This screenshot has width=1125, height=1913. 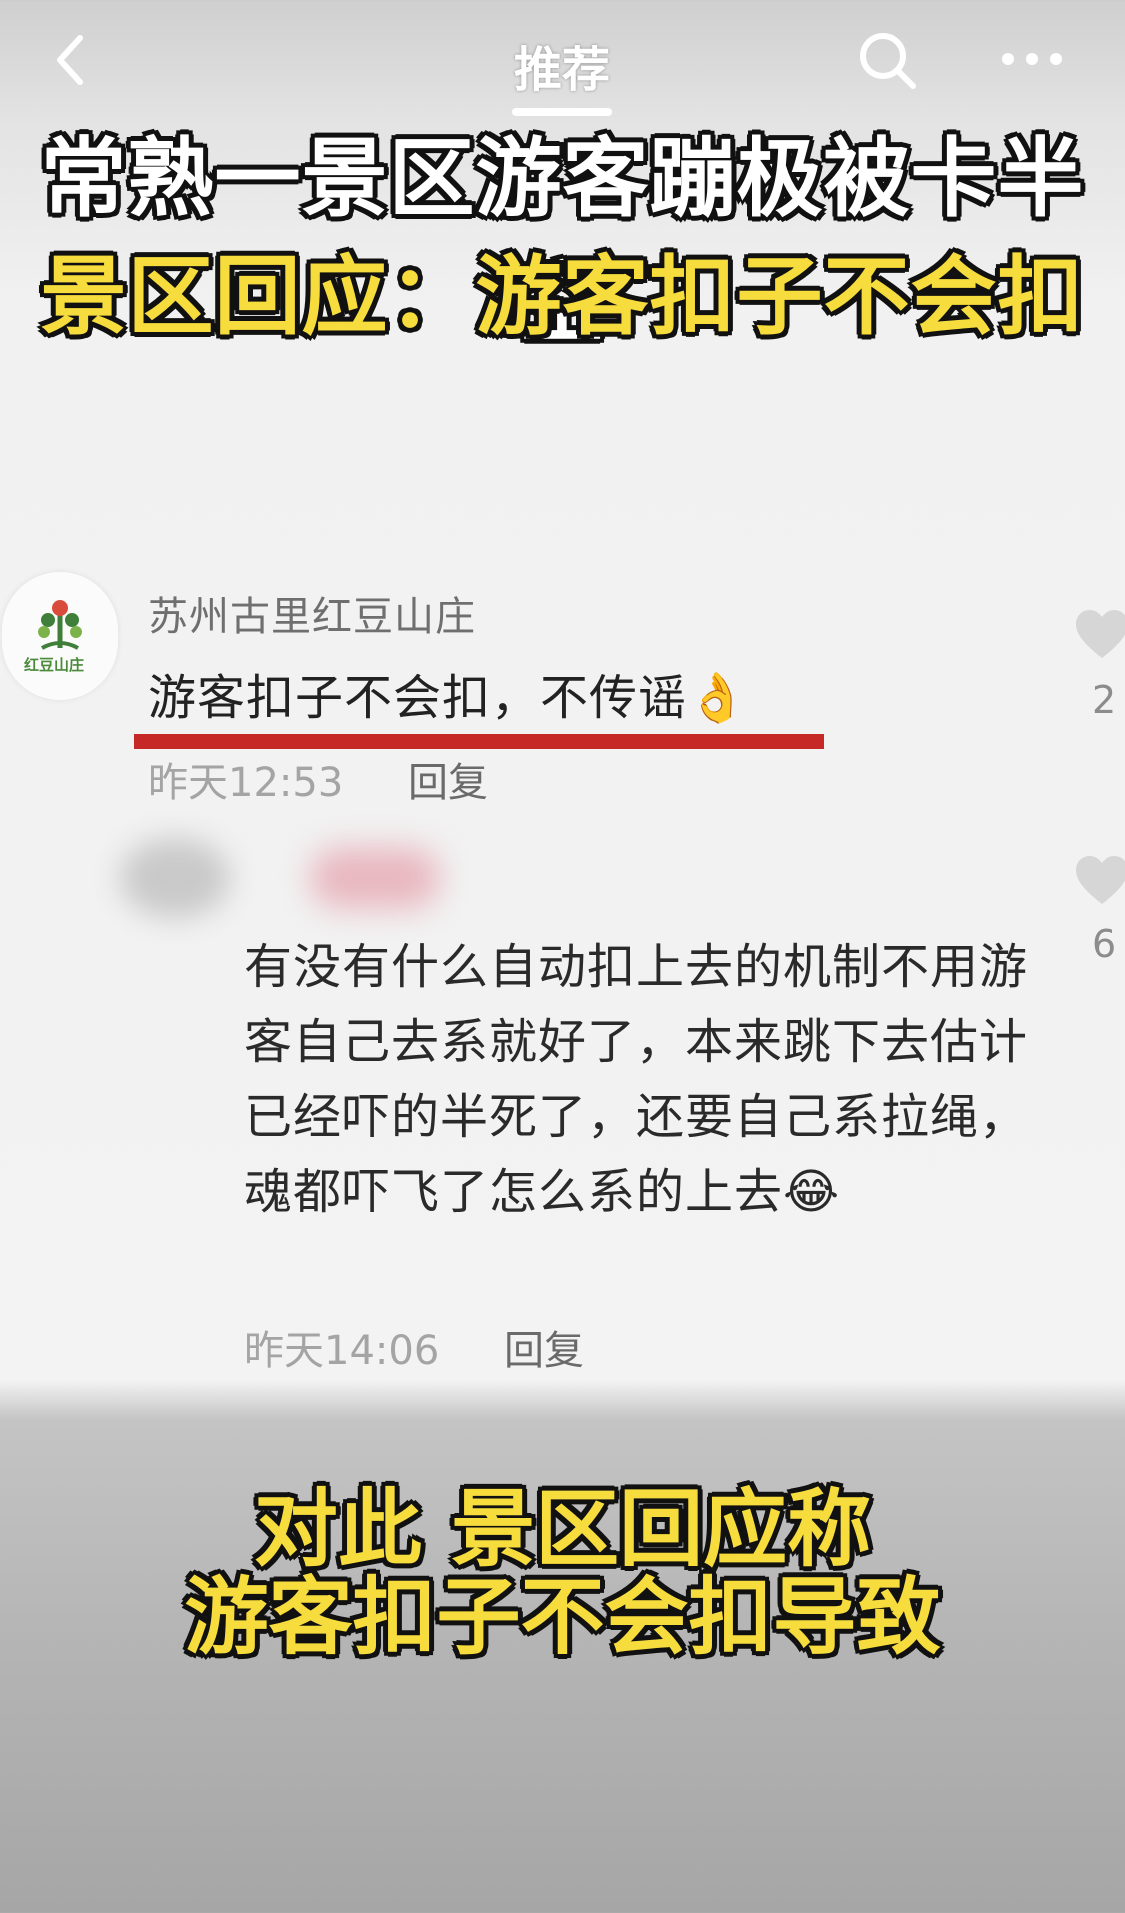 What do you see at coordinates (1032, 59) in the screenshot?
I see `more-dots-icon` at bounding box center [1032, 59].